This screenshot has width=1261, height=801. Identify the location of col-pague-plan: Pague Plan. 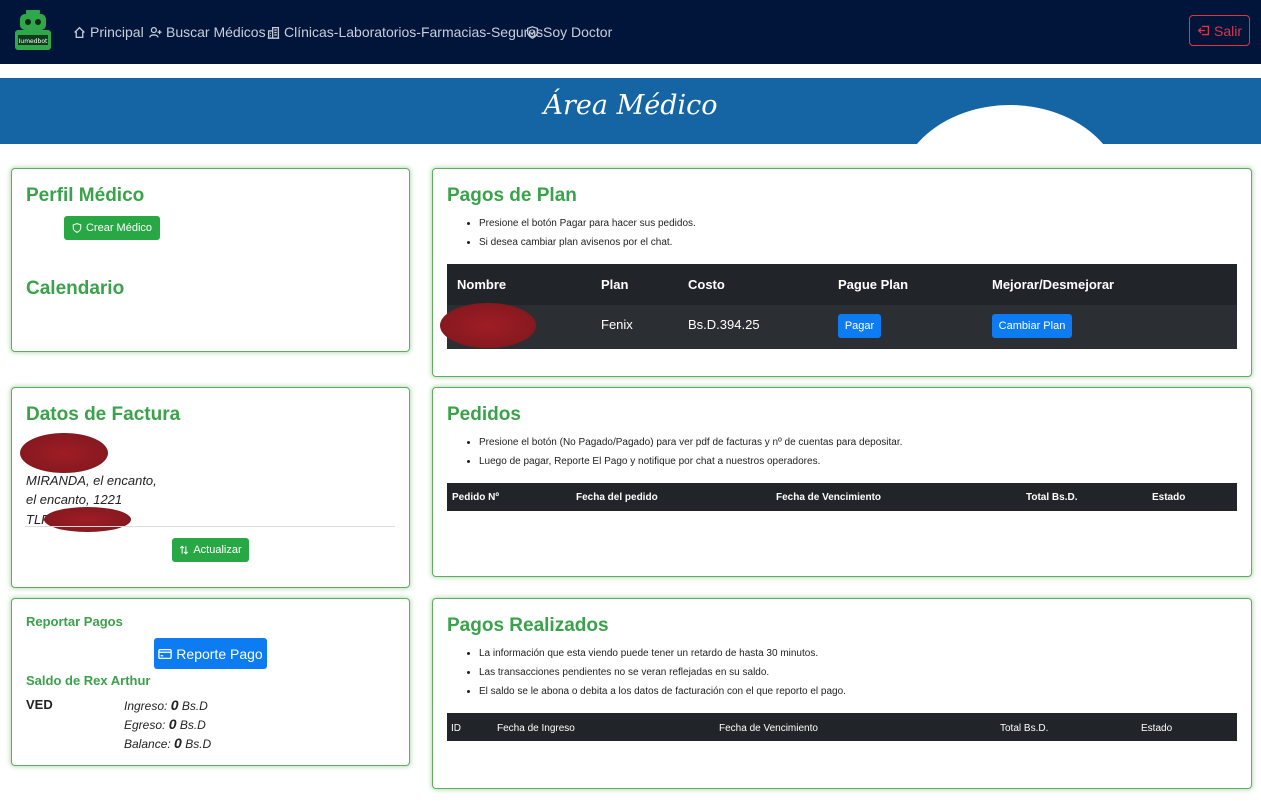
(873, 284).